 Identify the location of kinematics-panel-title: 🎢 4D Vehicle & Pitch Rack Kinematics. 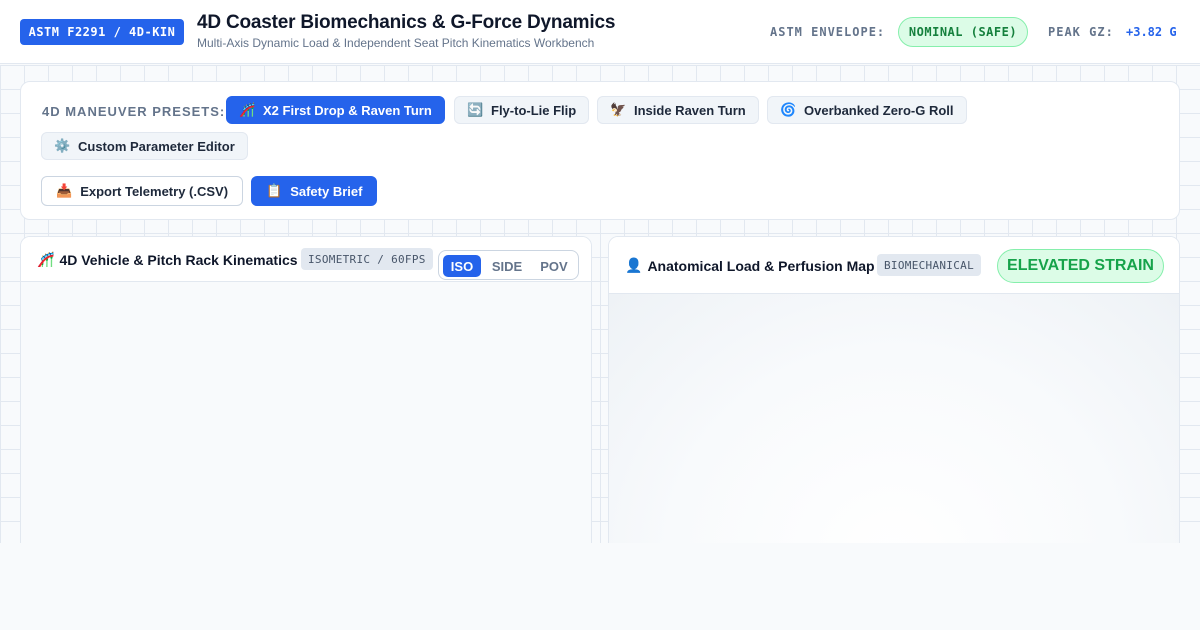
(167, 259).